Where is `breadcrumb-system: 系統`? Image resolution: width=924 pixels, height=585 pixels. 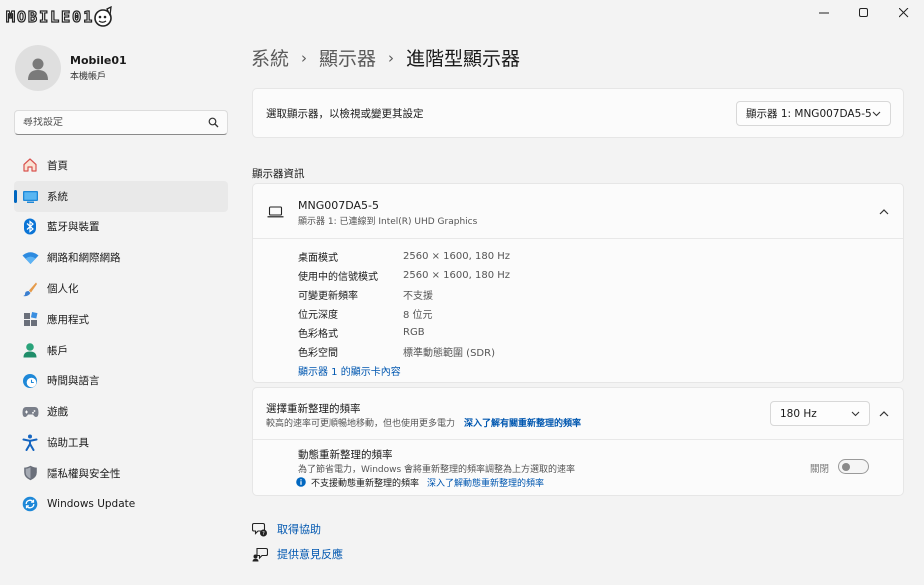 breadcrumb-system: 系統 is located at coordinates (270, 57).